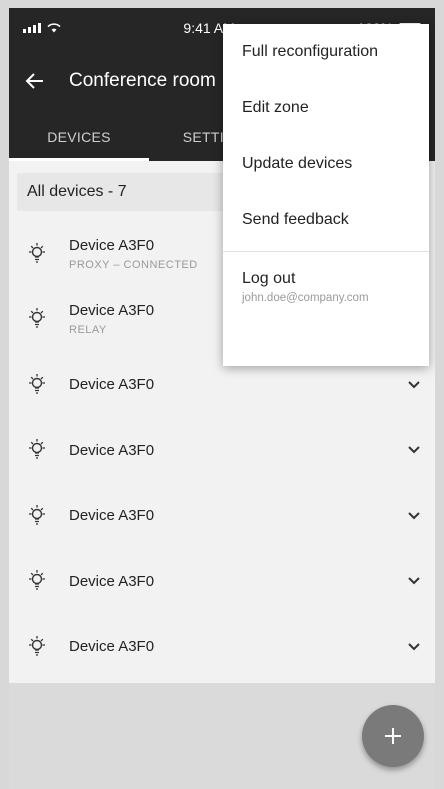  I want to click on back-arrow-icon, so click(35, 81).